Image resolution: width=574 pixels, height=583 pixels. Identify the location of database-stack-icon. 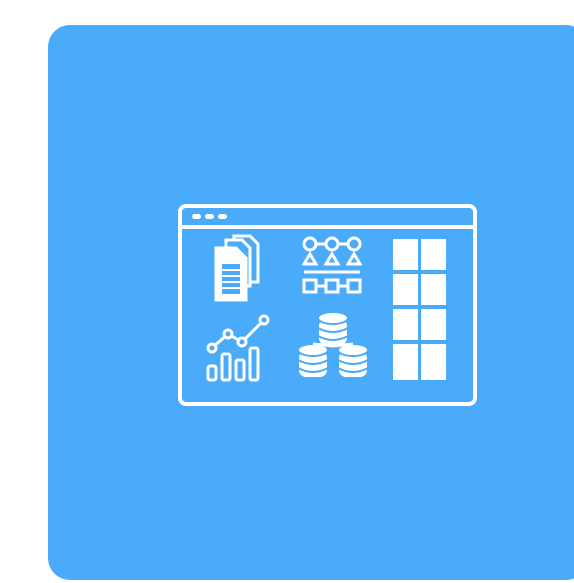
(333, 345).